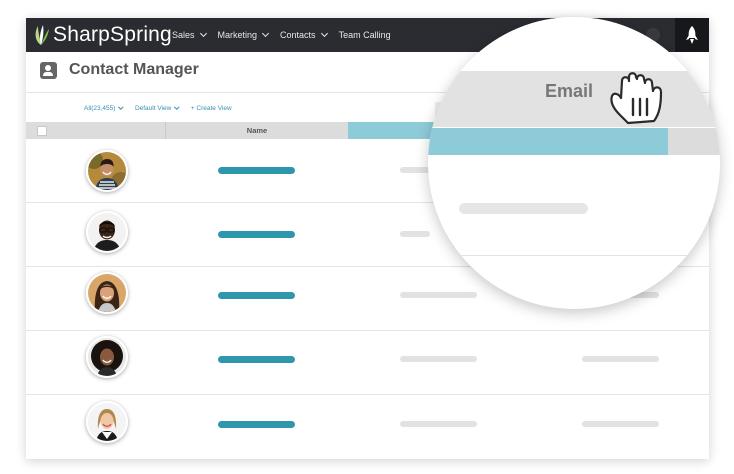 This screenshot has width=734, height=474. I want to click on nav-team-calling: Team Calling, so click(365, 35).